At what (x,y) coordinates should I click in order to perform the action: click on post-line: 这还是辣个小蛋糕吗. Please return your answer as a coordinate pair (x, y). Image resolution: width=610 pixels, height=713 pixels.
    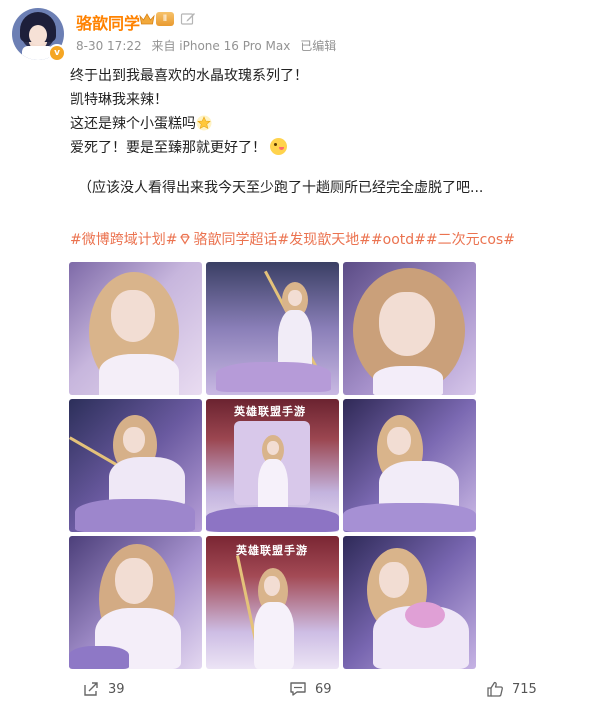
    Looking at the image, I should click on (133, 124).